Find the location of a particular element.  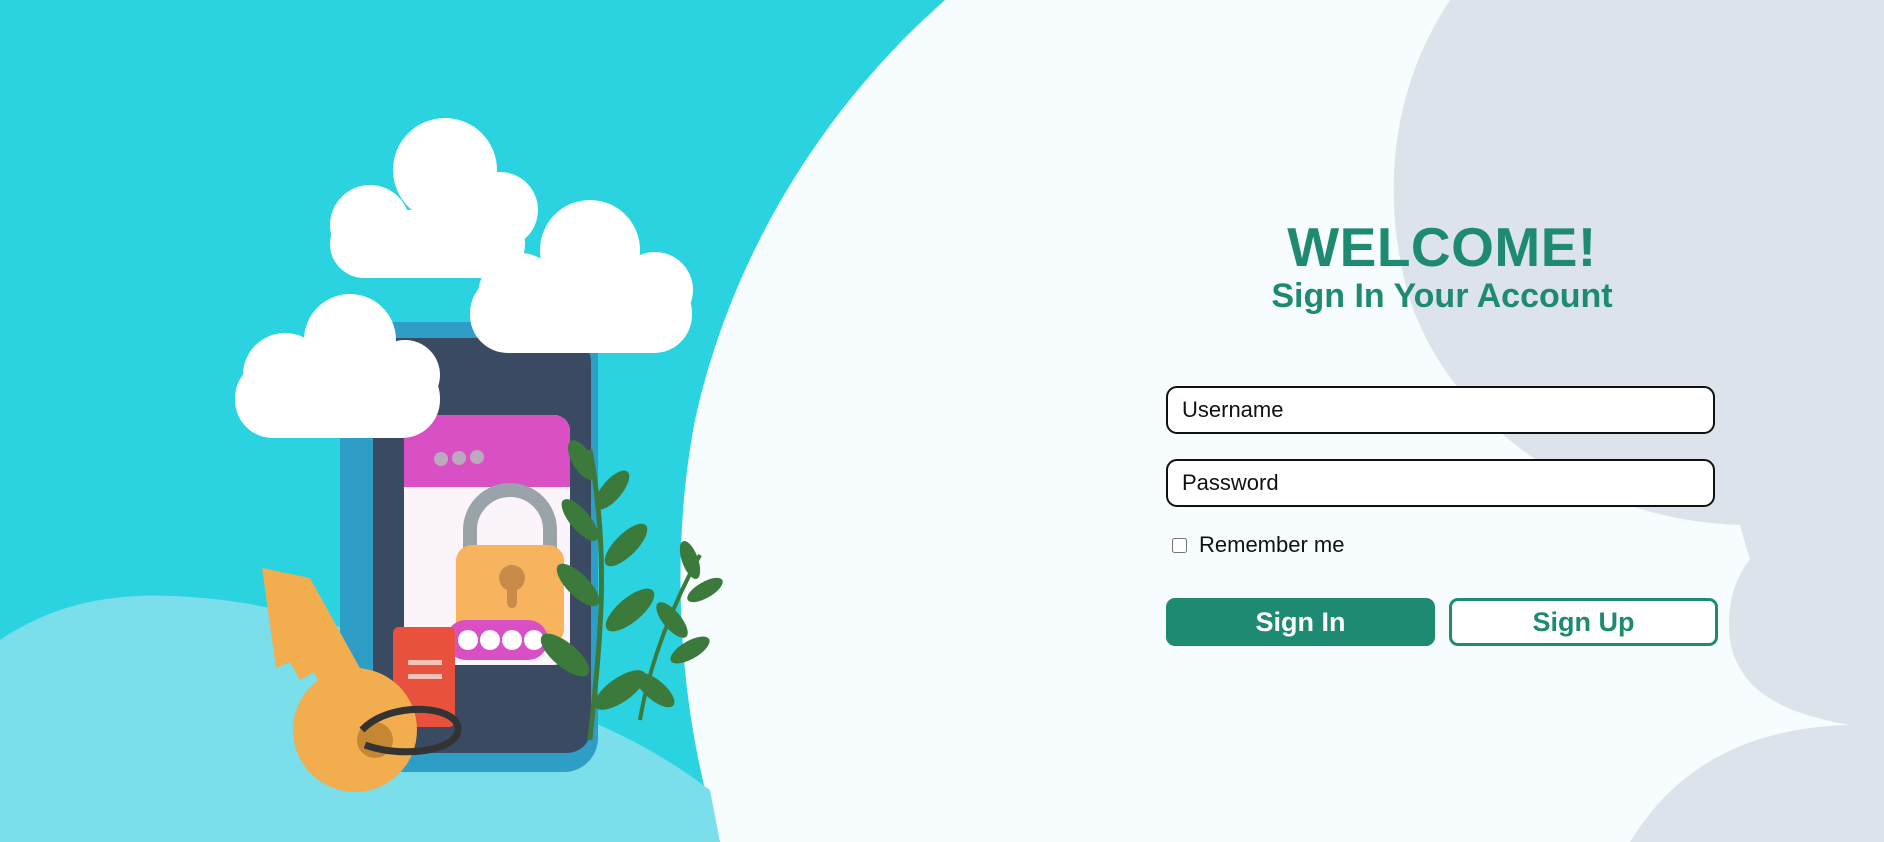

username-input is located at coordinates (1440, 410).